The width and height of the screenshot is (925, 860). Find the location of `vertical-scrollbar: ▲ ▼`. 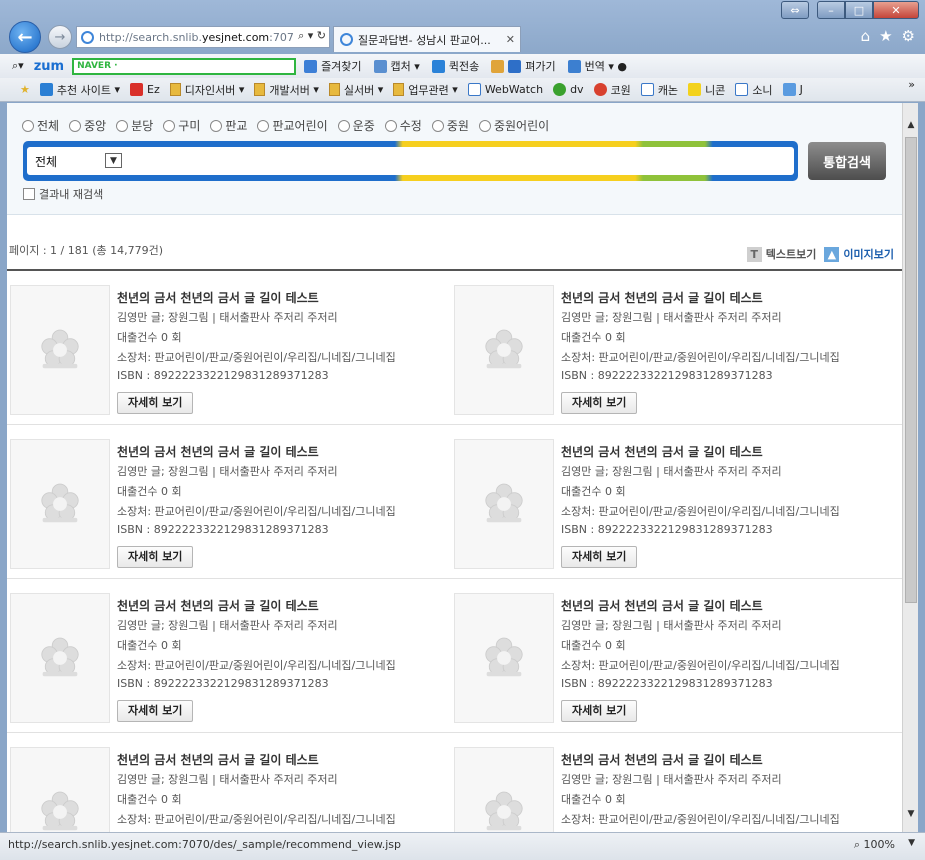

vertical-scrollbar: ▲ ▼ is located at coordinates (910, 467).